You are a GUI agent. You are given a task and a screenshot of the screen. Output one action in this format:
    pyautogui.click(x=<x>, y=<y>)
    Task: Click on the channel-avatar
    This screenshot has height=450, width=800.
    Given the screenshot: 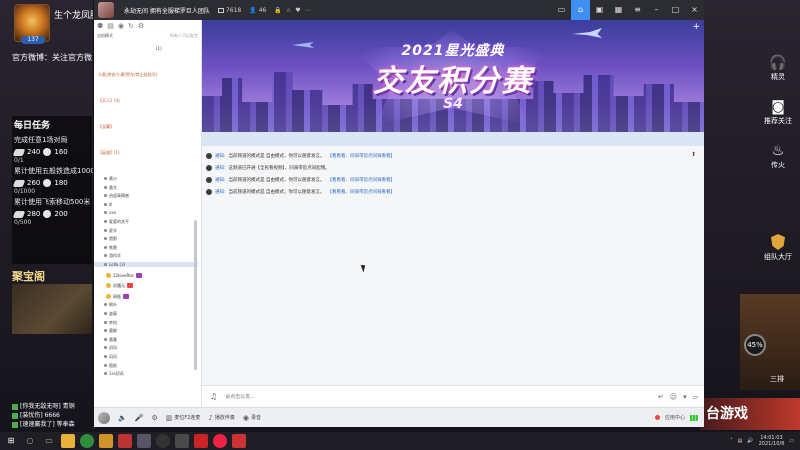 What is the action you would take?
    pyautogui.click(x=106, y=10)
    